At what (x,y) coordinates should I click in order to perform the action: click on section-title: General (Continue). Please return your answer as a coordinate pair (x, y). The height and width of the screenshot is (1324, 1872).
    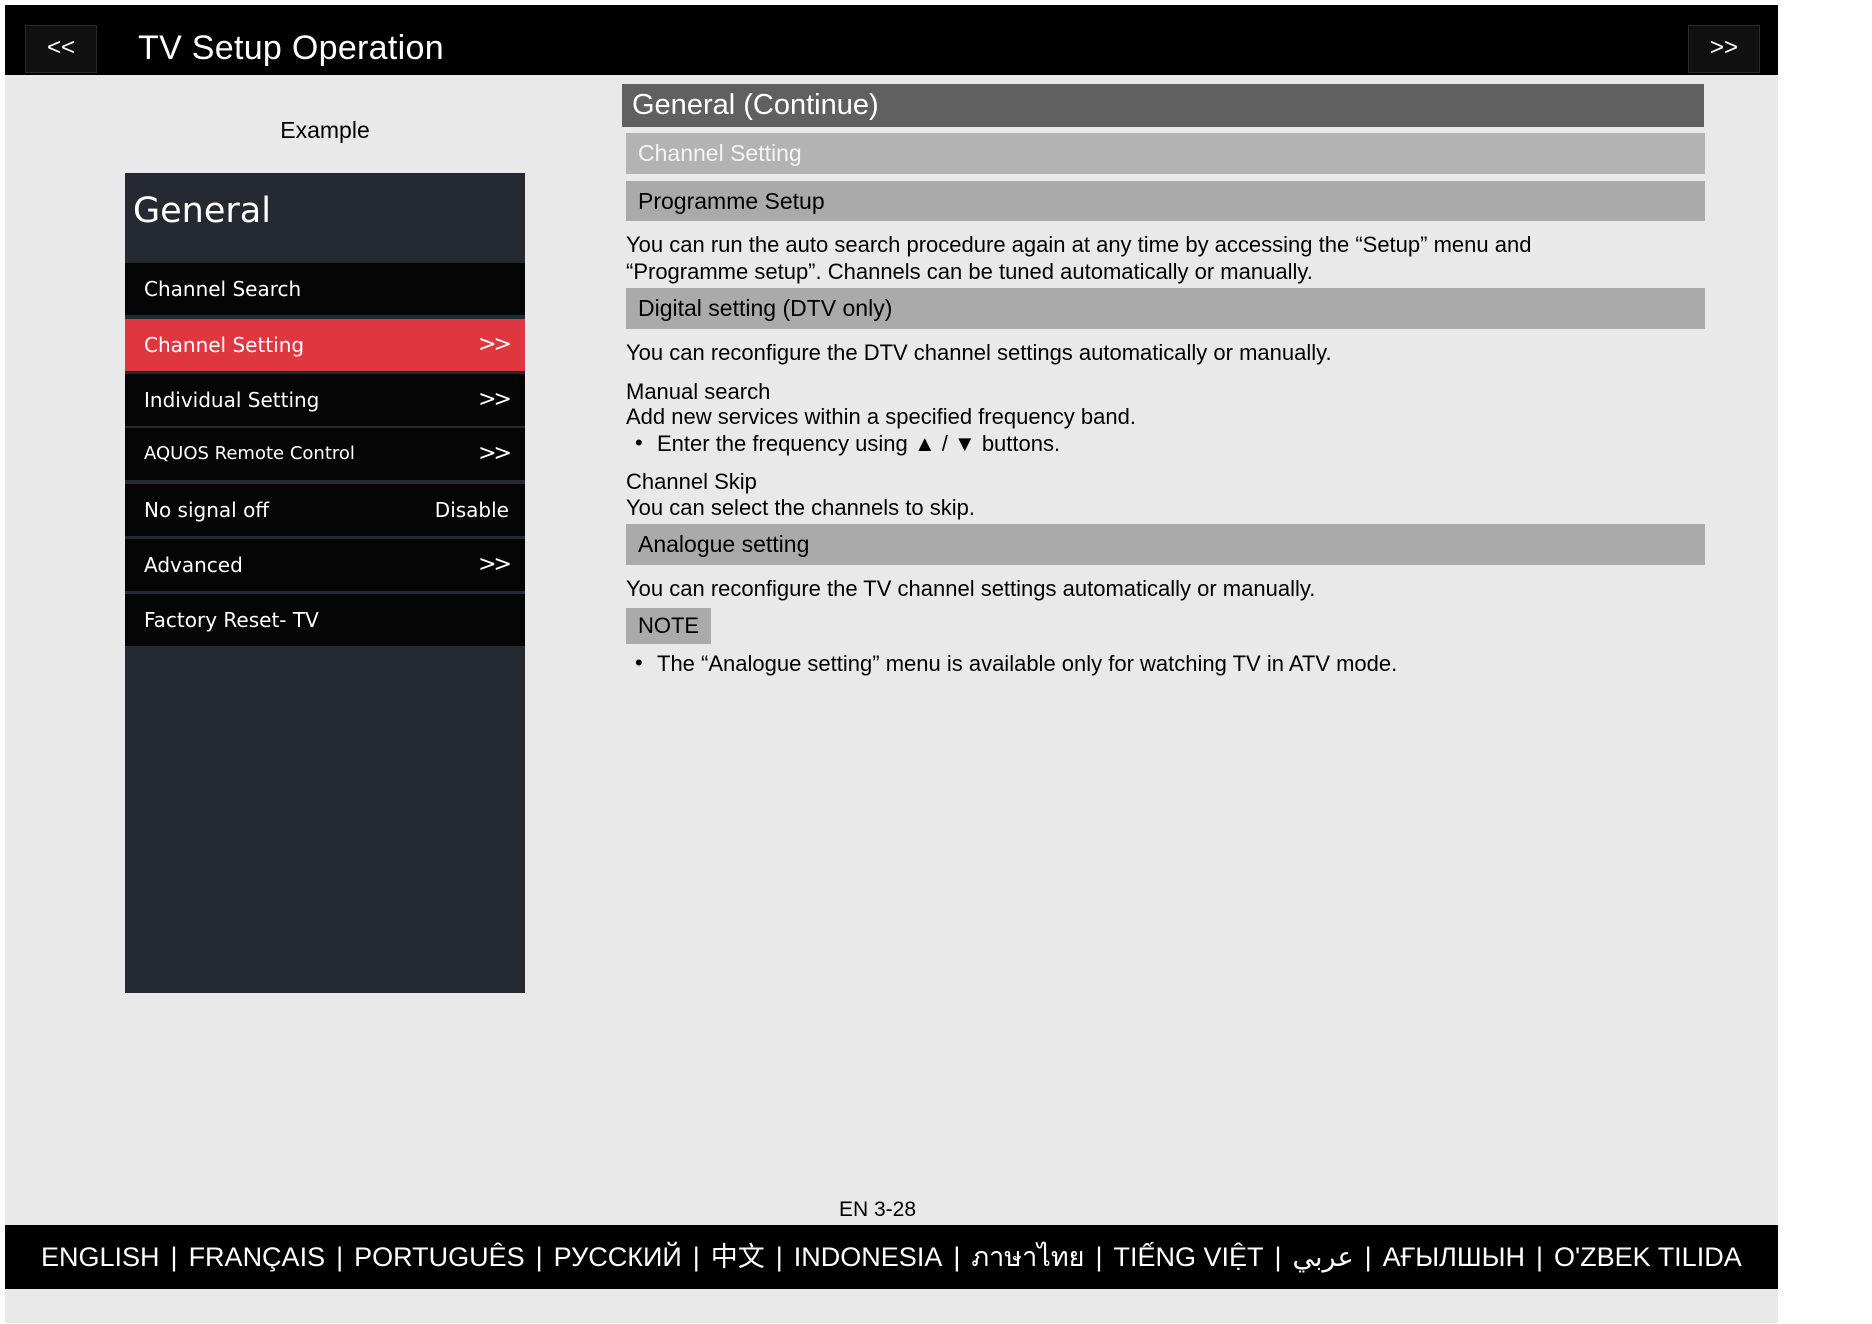
    Looking at the image, I should click on (1163, 105).